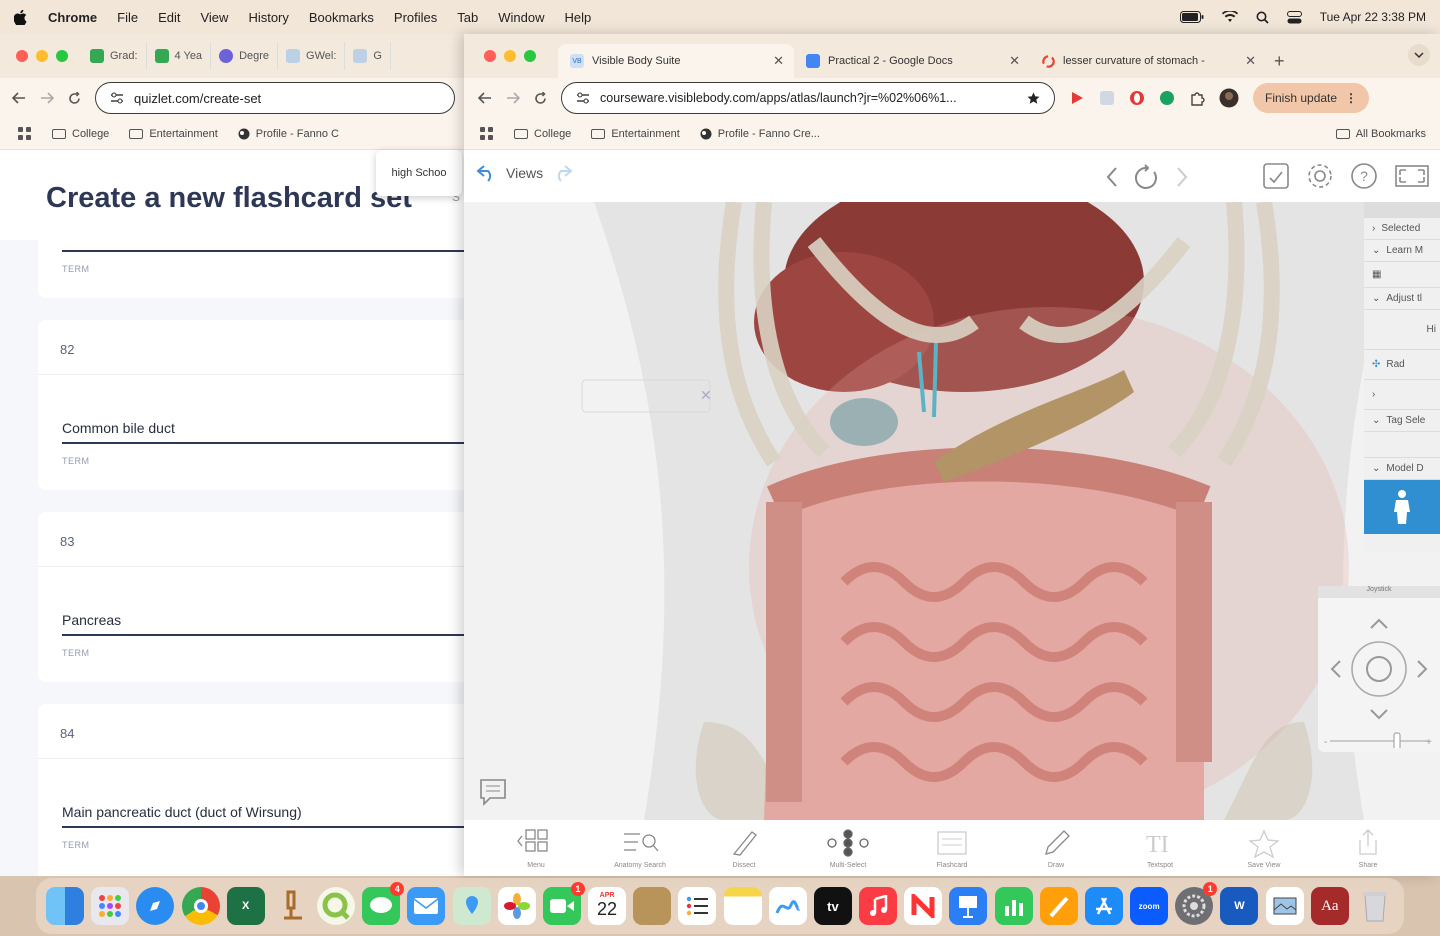 The image size is (1440, 936). Describe the element at coordinates (214, 17) in the screenshot. I see `menu-view: View` at that location.